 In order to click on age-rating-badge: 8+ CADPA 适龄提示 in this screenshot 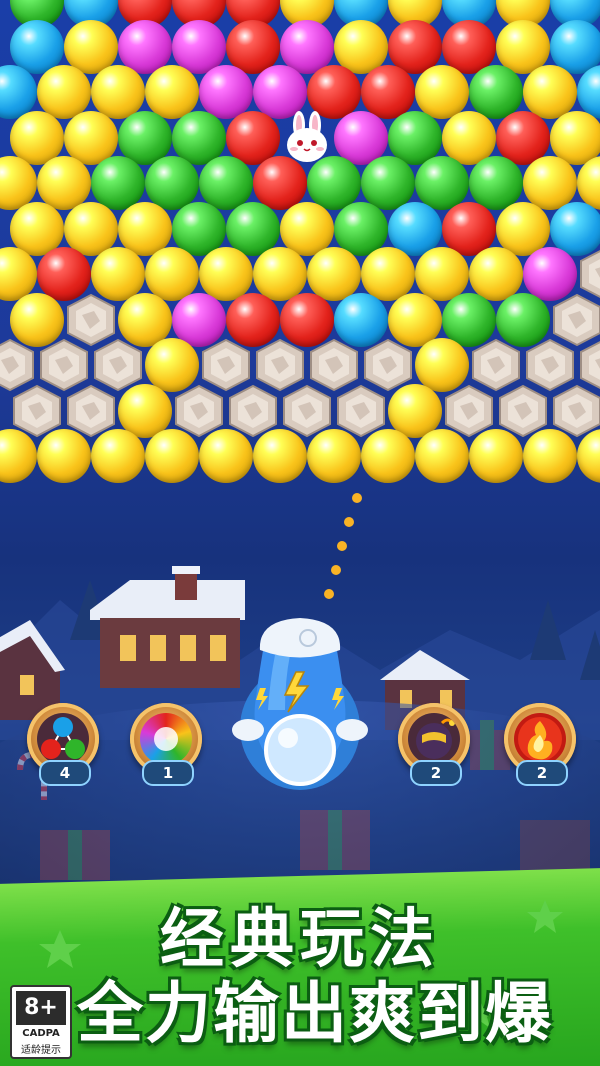, I will do `click(41, 1022)`.